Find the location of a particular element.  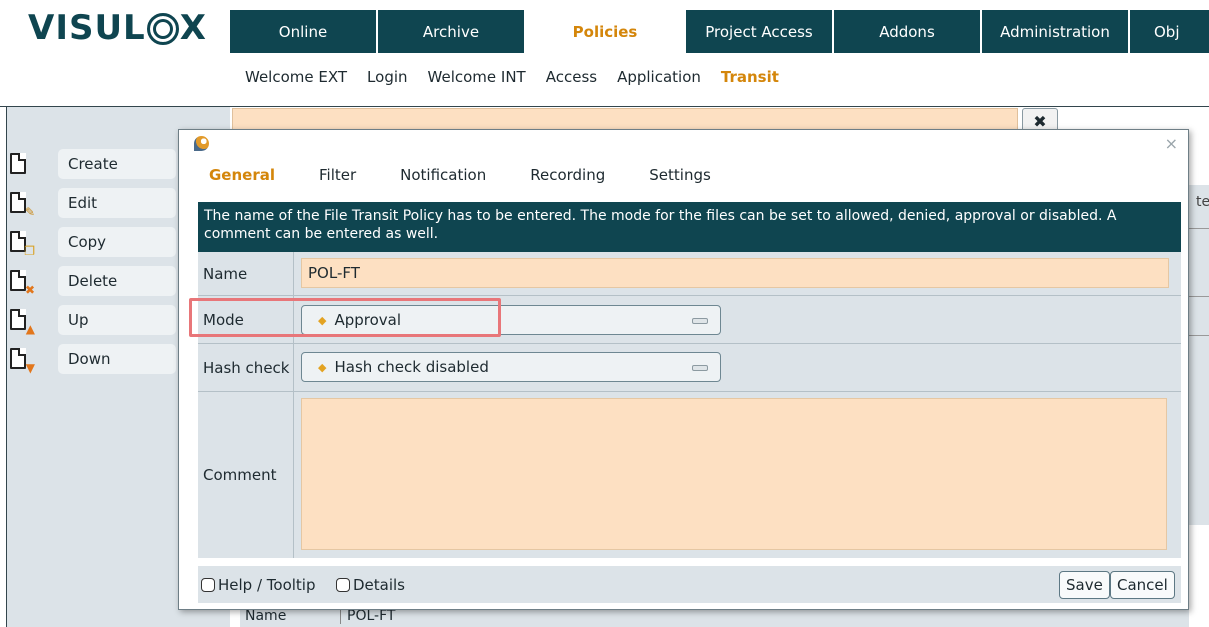

edit-document-icon: ✎ is located at coordinates (22, 205).